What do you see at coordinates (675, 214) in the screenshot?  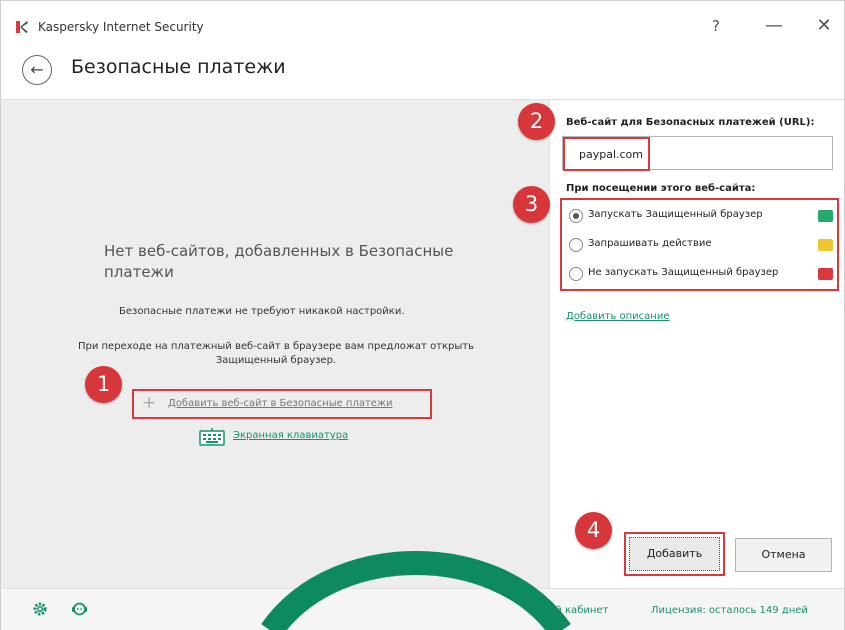 I see `option-label: Запускать Защищенный браузер` at bounding box center [675, 214].